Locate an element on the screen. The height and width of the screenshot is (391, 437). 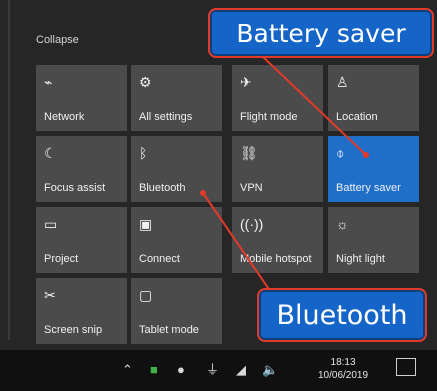
tile-label: Network is located at coordinates (64, 117).